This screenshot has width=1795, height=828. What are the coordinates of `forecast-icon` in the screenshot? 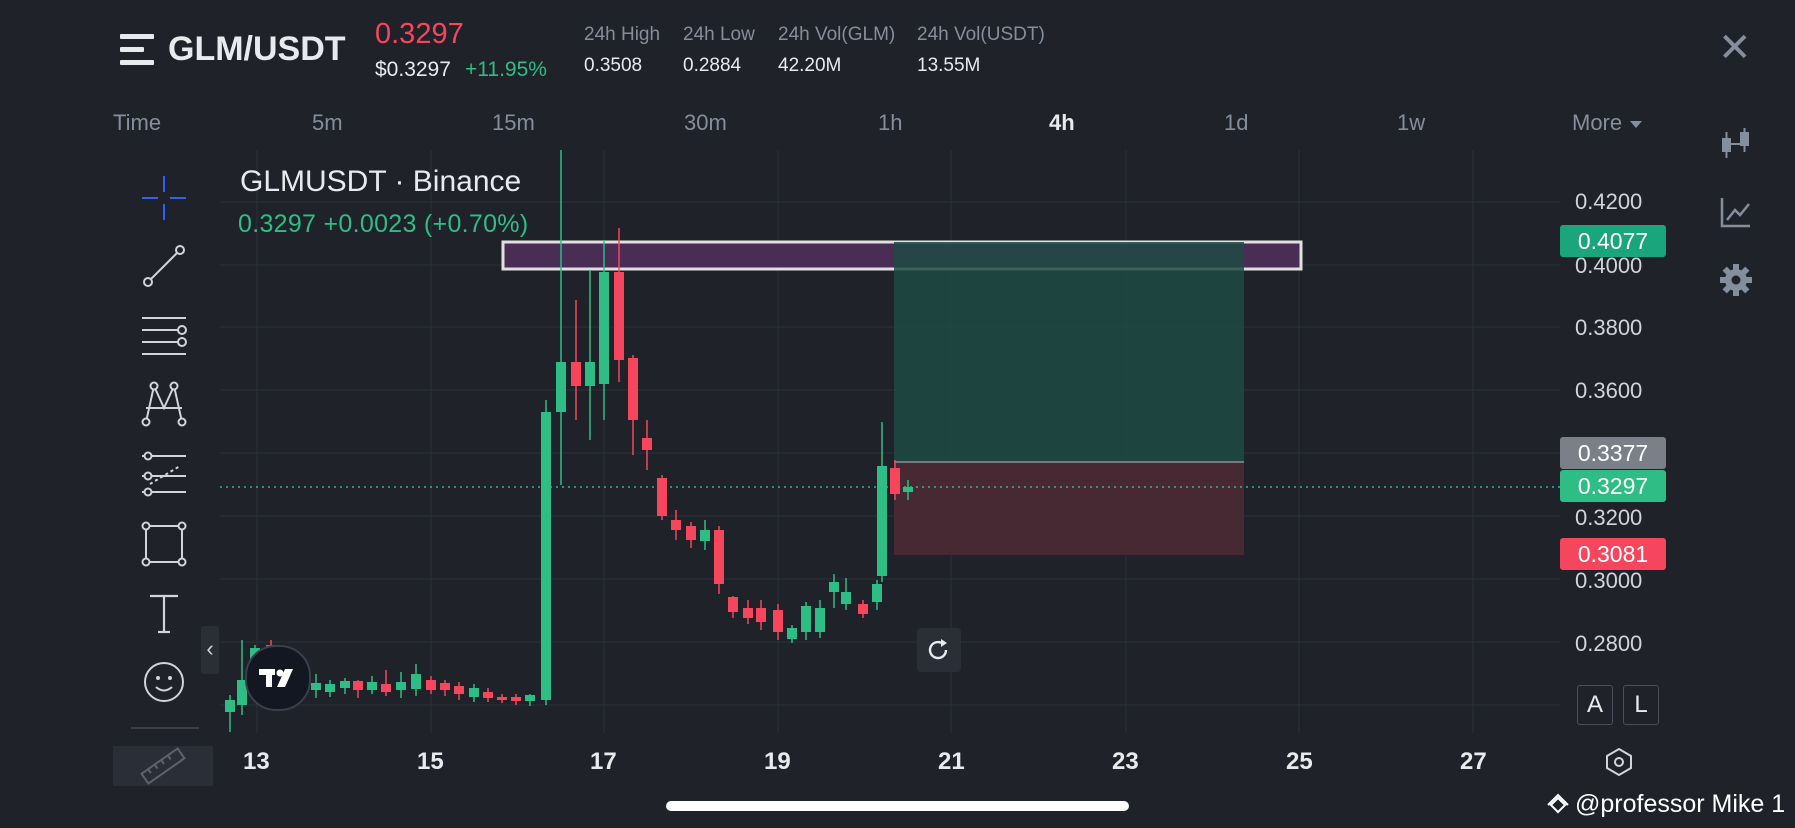 It's located at (164, 474).